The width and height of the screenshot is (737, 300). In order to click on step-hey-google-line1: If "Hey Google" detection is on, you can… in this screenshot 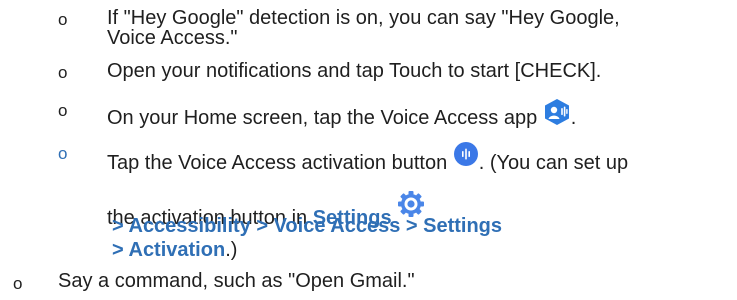, I will do `click(363, 18)`.